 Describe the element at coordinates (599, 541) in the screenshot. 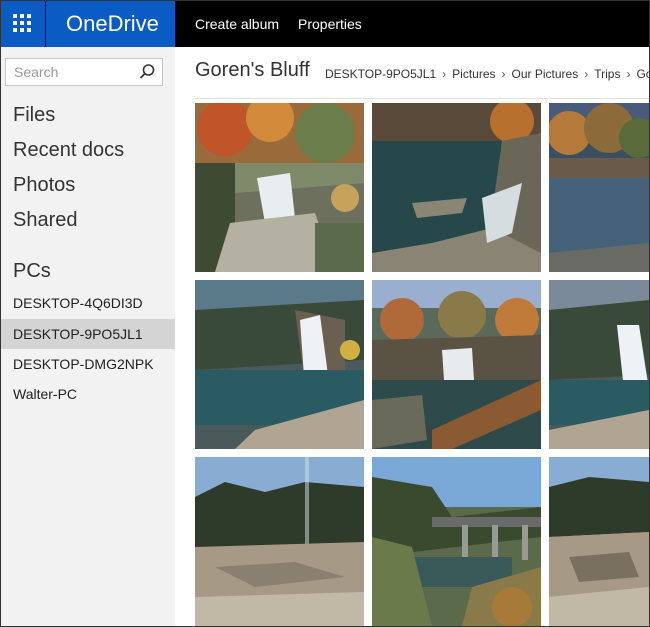

I see `photo-tile-rocky-overlook` at that location.